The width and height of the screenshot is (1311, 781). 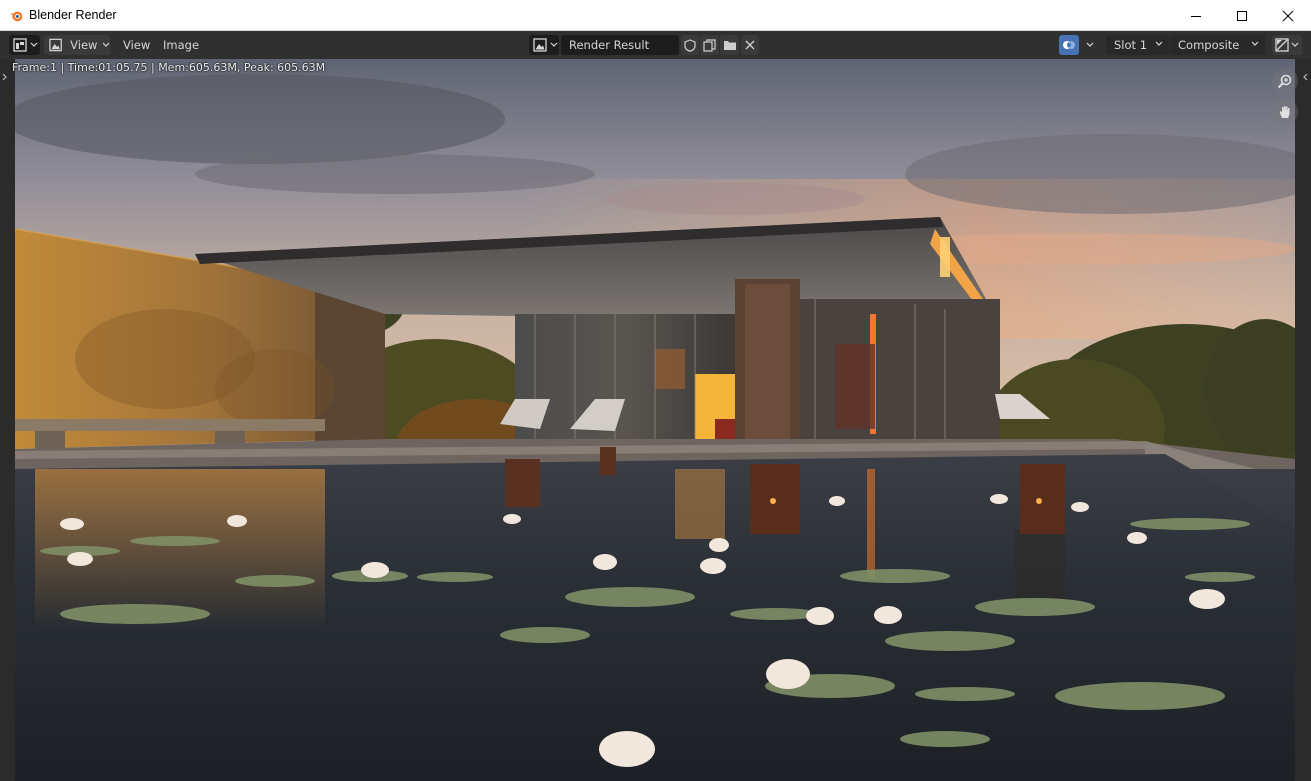 I want to click on gizmo-toggle-button, so click(x=1287, y=45).